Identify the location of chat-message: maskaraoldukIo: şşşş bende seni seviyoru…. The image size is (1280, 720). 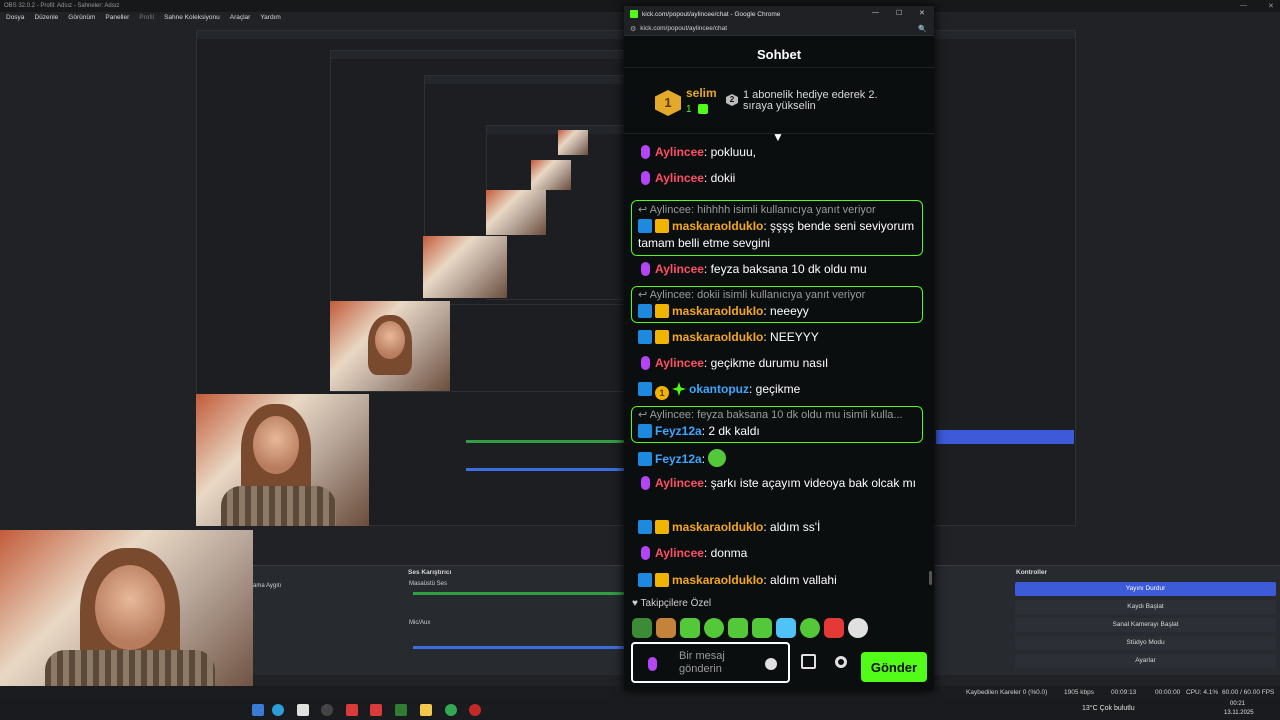
(780, 235).